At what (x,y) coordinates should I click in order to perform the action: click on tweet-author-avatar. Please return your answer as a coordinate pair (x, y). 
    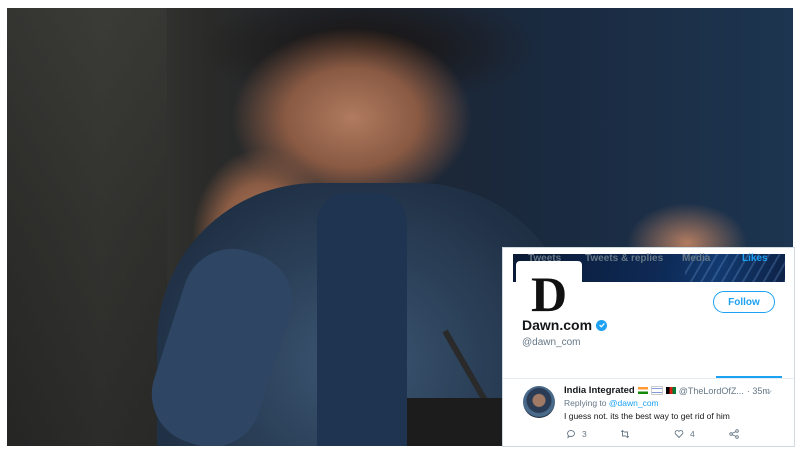
    Looking at the image, I should click on (539, 402).